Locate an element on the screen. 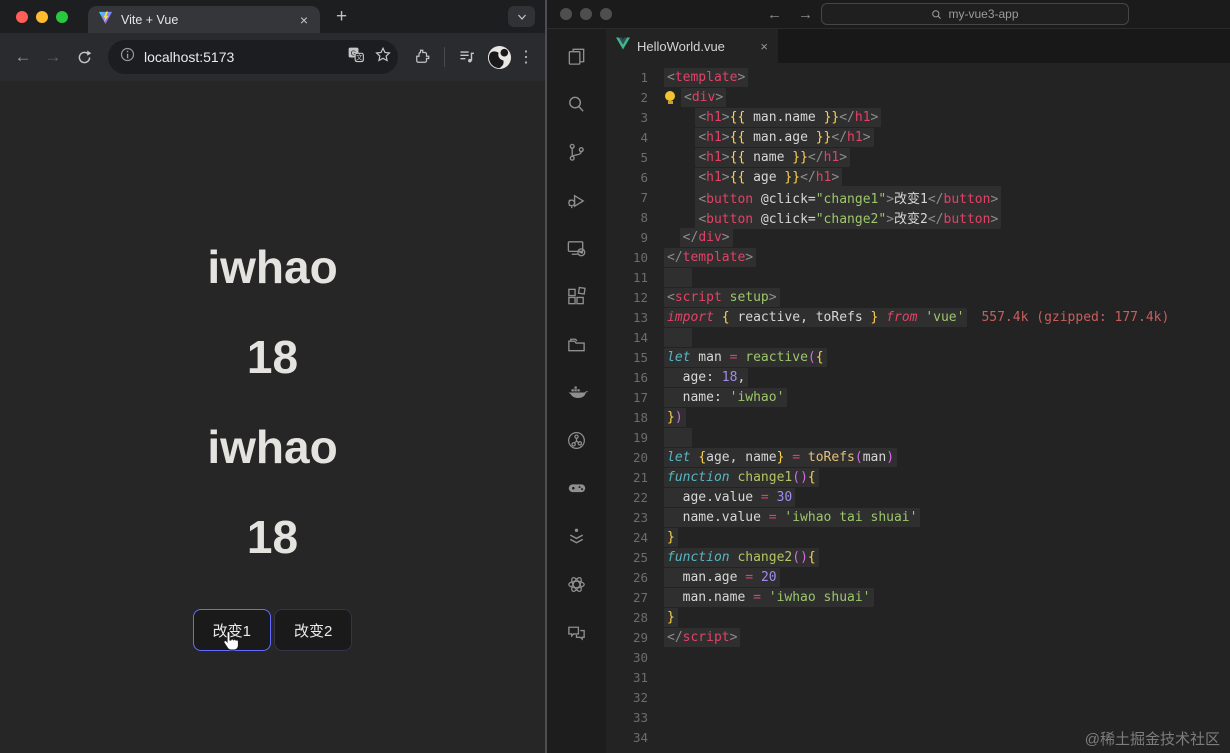 This screenshot has width=1230, height=753. folder-icon is located at coordinates (576, 344).